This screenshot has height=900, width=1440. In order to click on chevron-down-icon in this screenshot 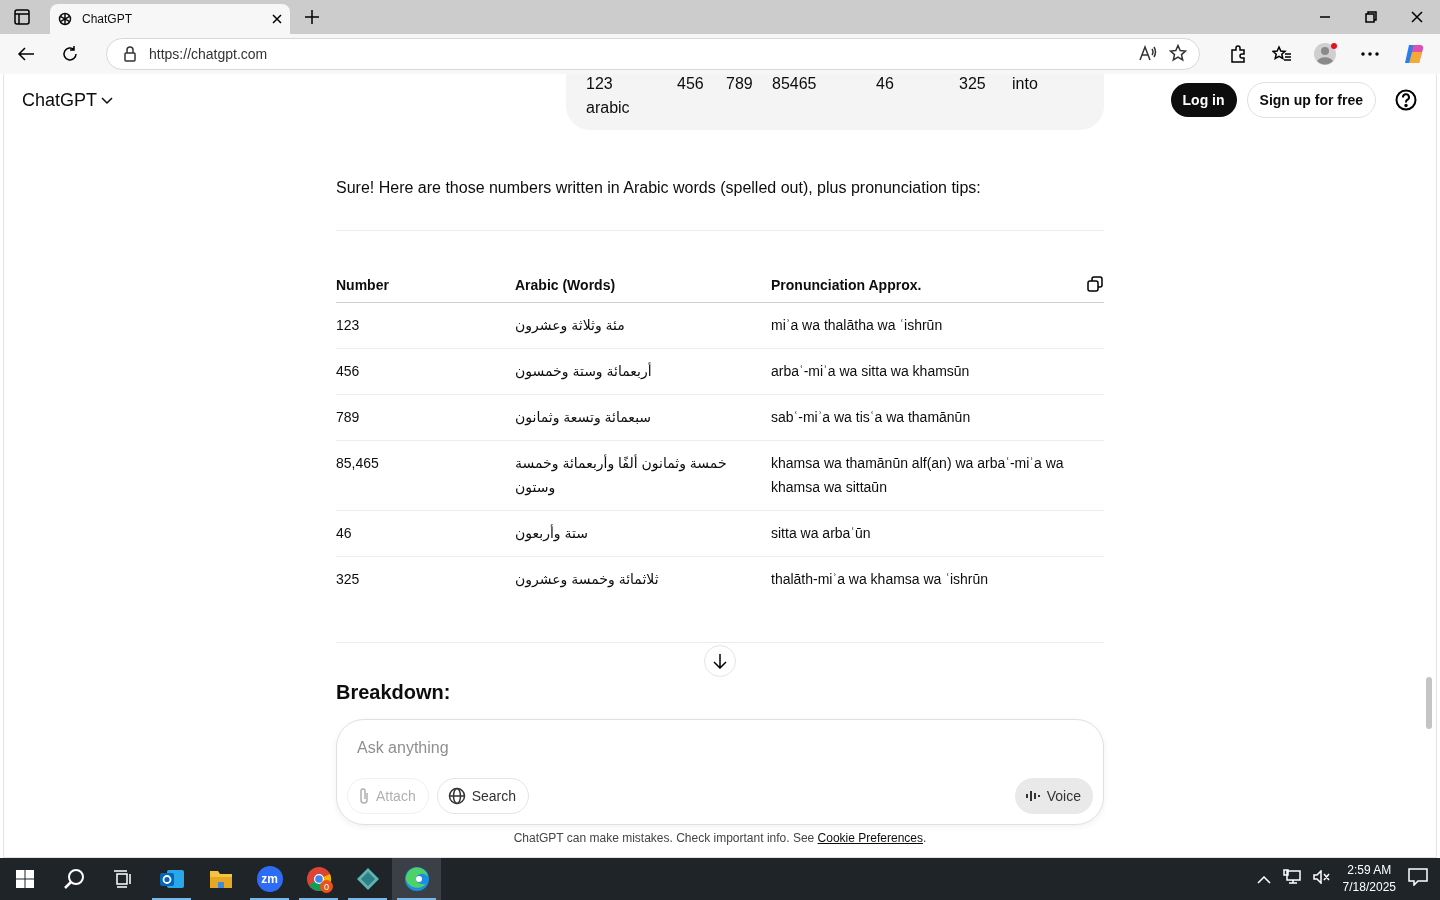, I will do `click(107, 100)`.